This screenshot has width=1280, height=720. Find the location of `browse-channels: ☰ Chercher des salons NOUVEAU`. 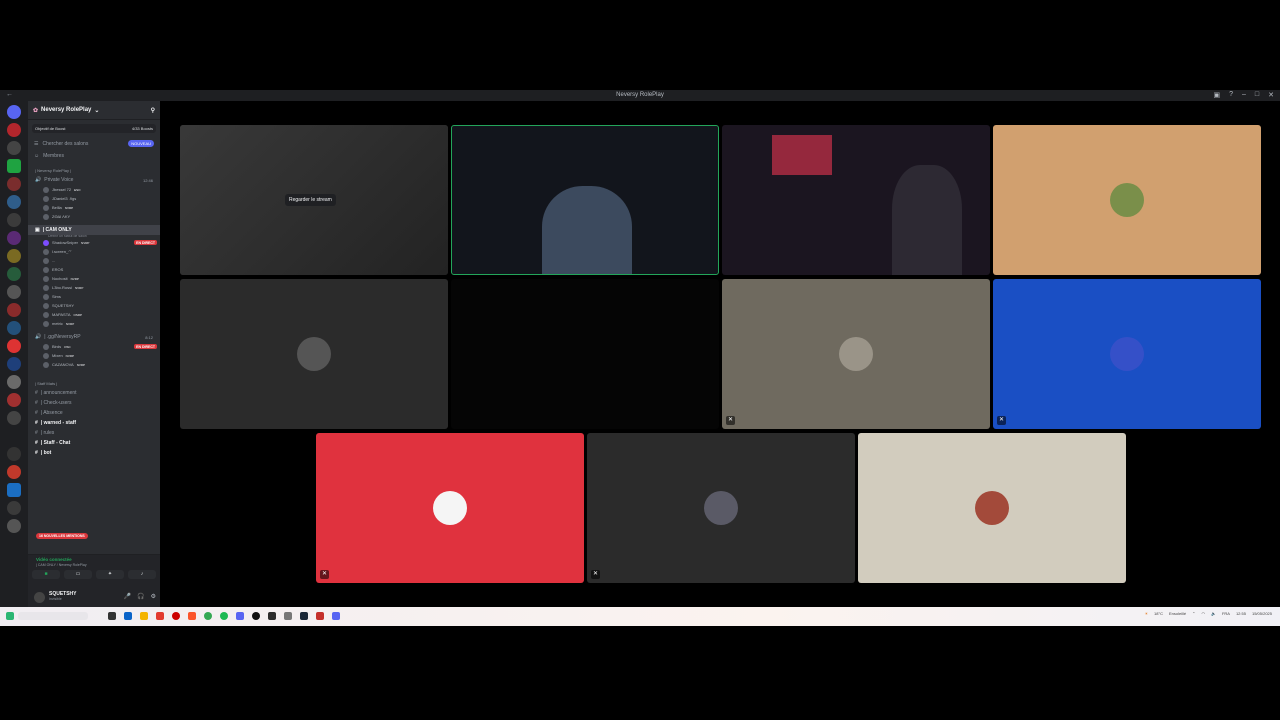

browse-channels: ☰ Chercher des salons NOUVEAU is located at coordinates (94, 143).